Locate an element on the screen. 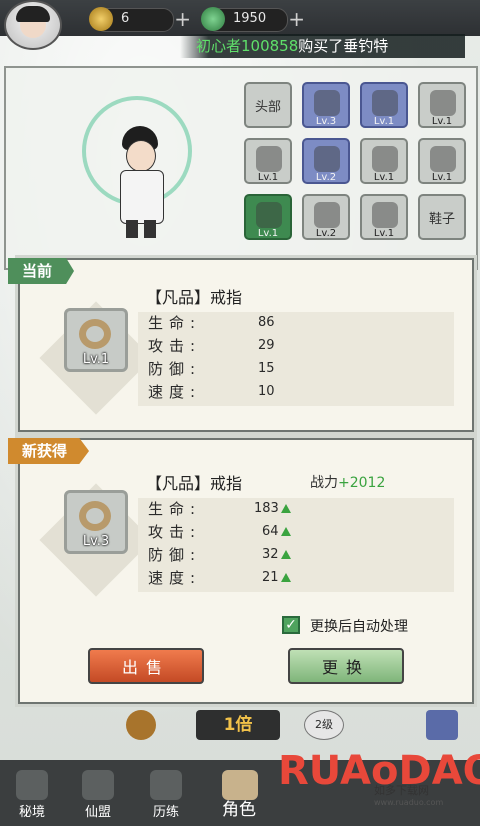 The width and height of the screenshot is (480, 826). nav-secret-realm: 秘境 is located at coordinates (32, 793).